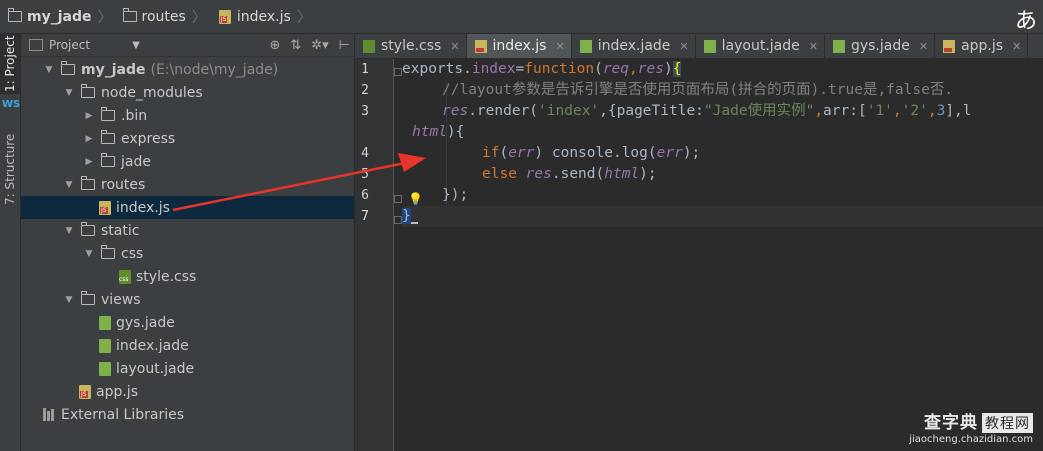 This screenshot has height=451, width=1043. I want to click on libraries-icon, so click(50, 414).